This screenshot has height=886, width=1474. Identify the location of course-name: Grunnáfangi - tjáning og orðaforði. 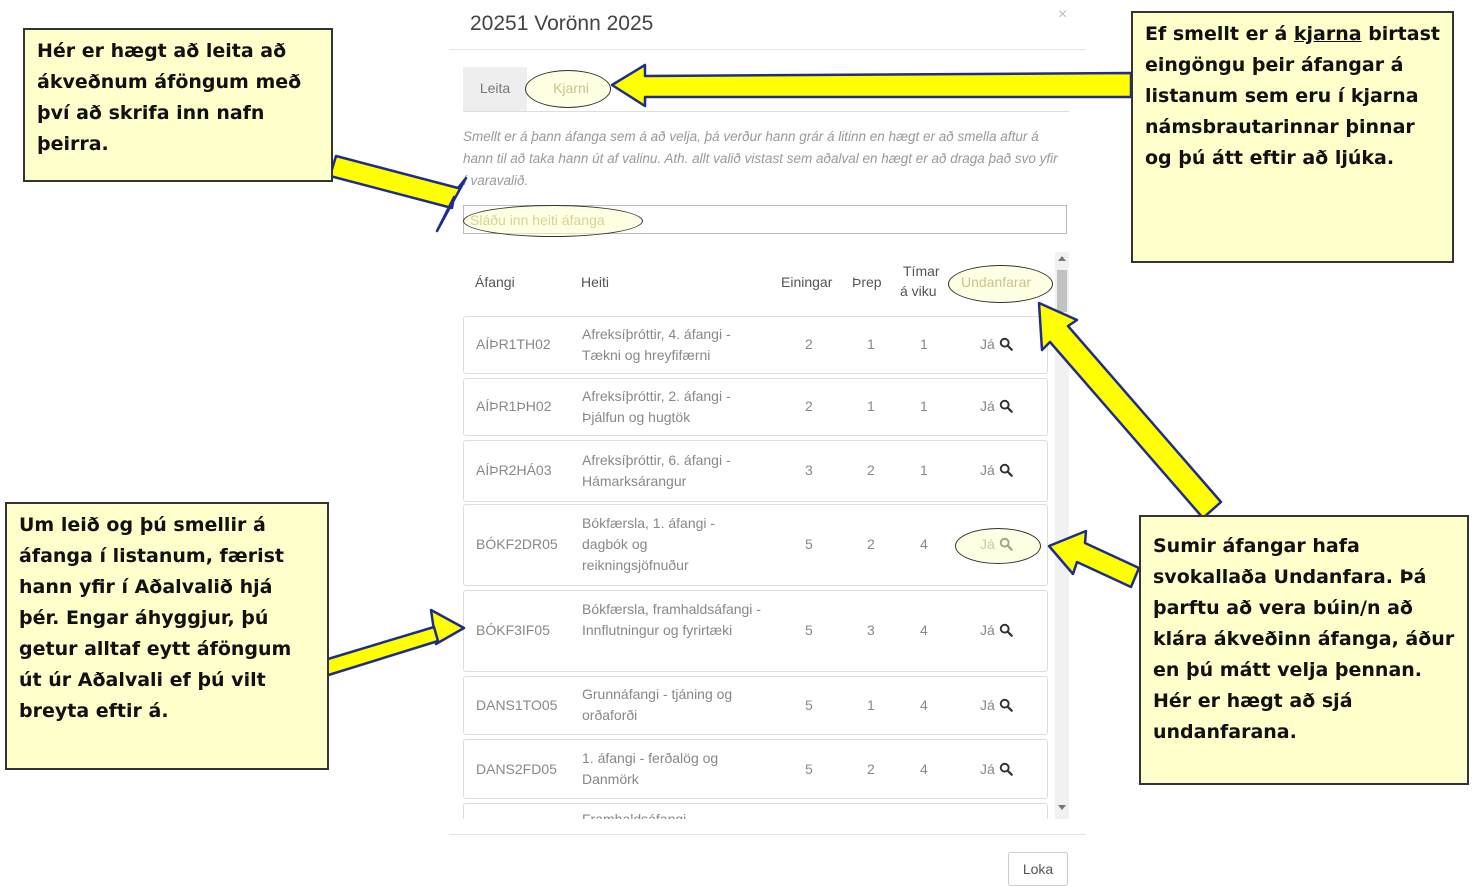
(657, 704).